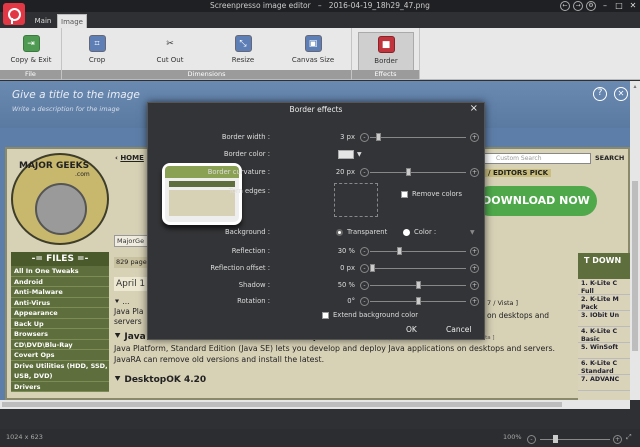 The image size is (640, 447). Describe the element at coordinates (474, 301) in the screenshot. I see `rotation-increase-button: +` at that location.